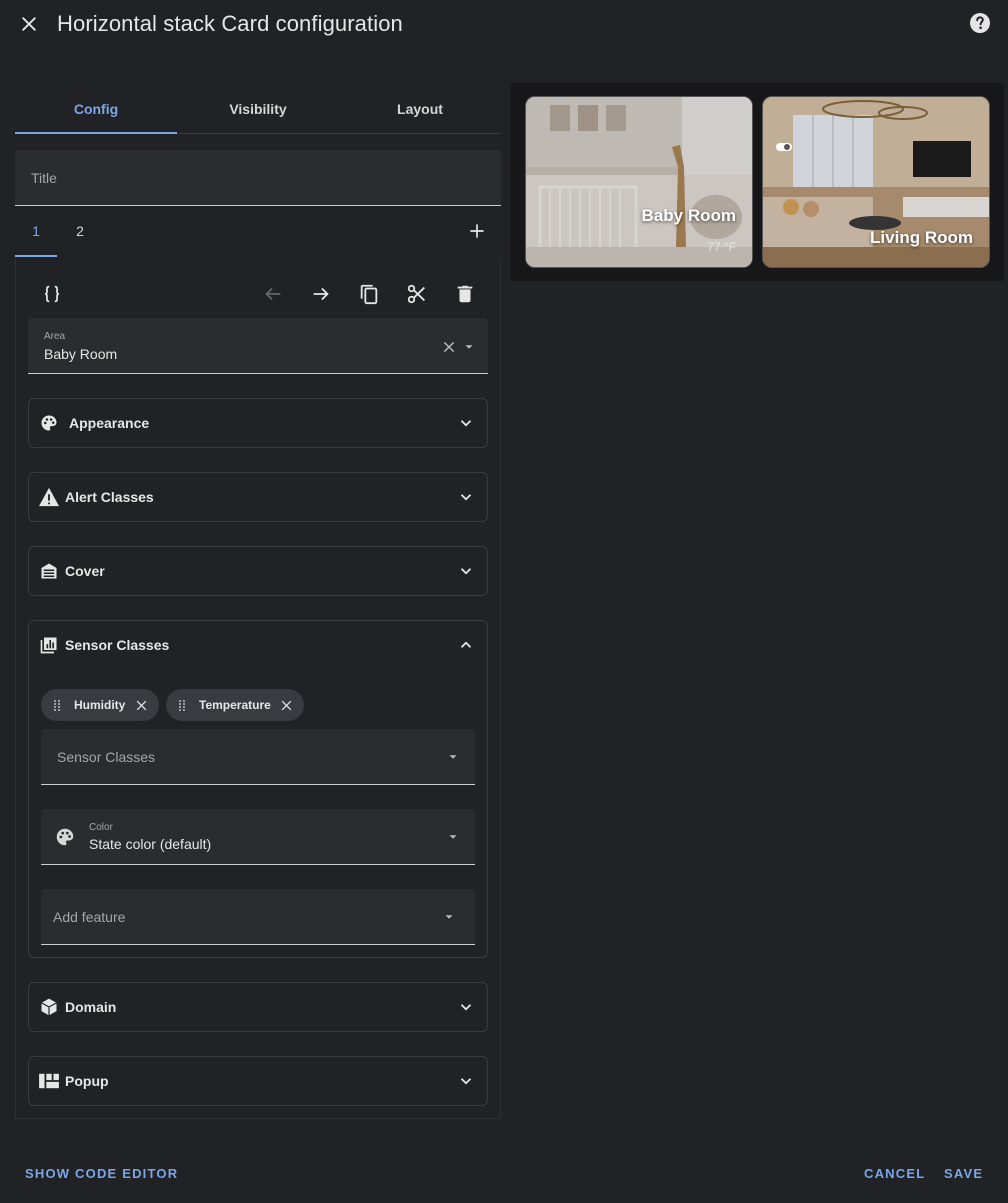 Image resolution: width=1008 pixels, height=1203 pixels. Describe the element at coordinates (49, 645) in the screenshot. I see `chart-box-icon` at that location.